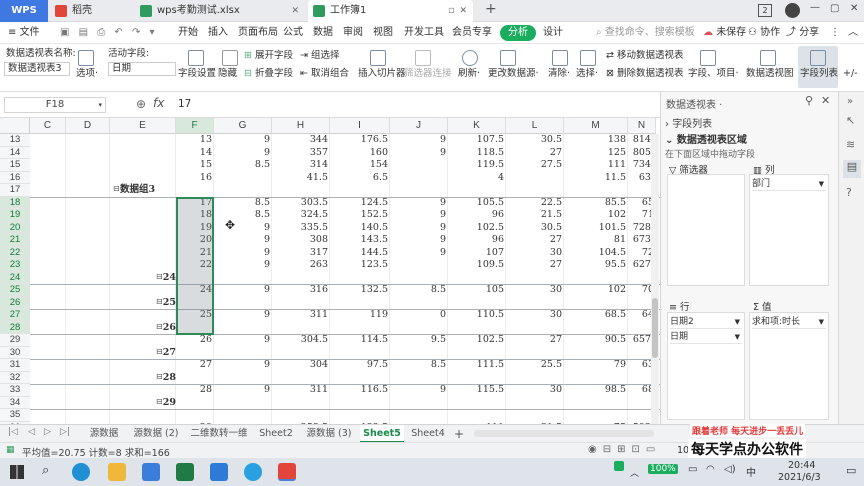 This screenshot has height=486, width=864. I want to click on menu-analyze: 分析, so click(518, 33).